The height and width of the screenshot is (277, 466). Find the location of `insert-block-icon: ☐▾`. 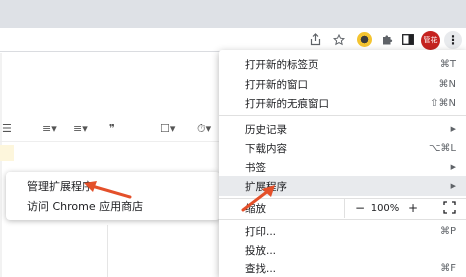

insert-block-icon: ☐▾ is located at coordinates (167, 128).